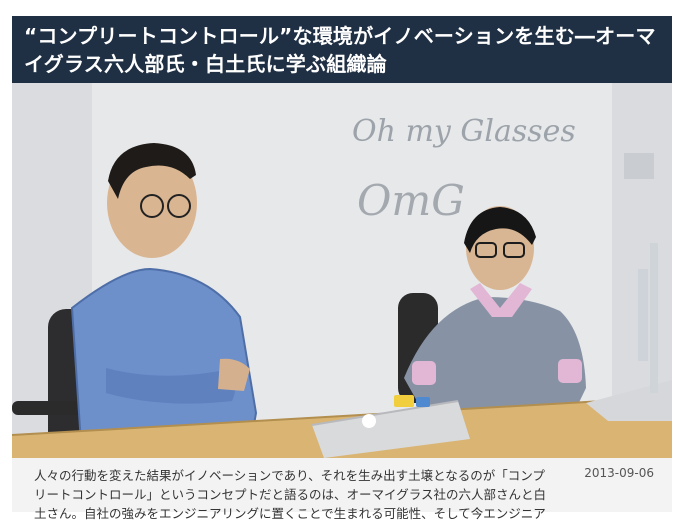  What do you see at coordinates (411, 200) in the screenshot?
I see `wall-sign-bottom: OmG` at bounding box center [411, 200].